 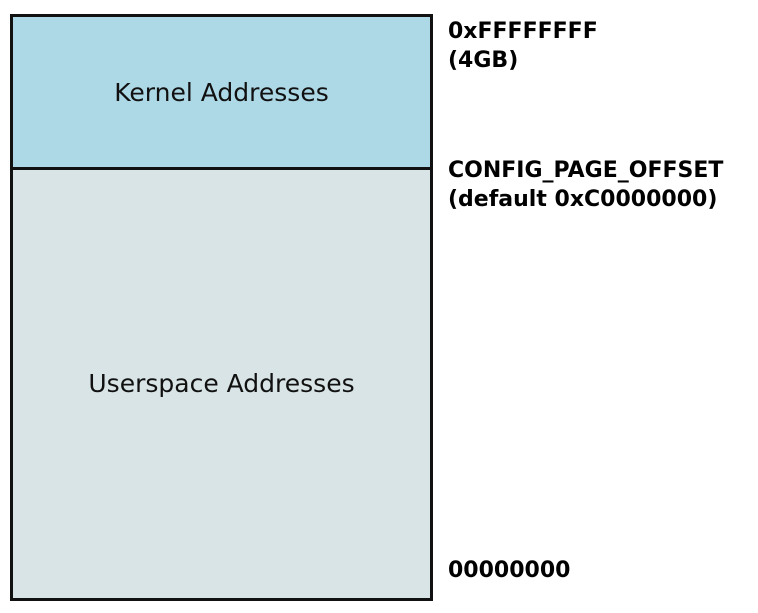 I want to click on top-address-label: 0xFFFFFFFF (4GB), so click(x=523, y=46).